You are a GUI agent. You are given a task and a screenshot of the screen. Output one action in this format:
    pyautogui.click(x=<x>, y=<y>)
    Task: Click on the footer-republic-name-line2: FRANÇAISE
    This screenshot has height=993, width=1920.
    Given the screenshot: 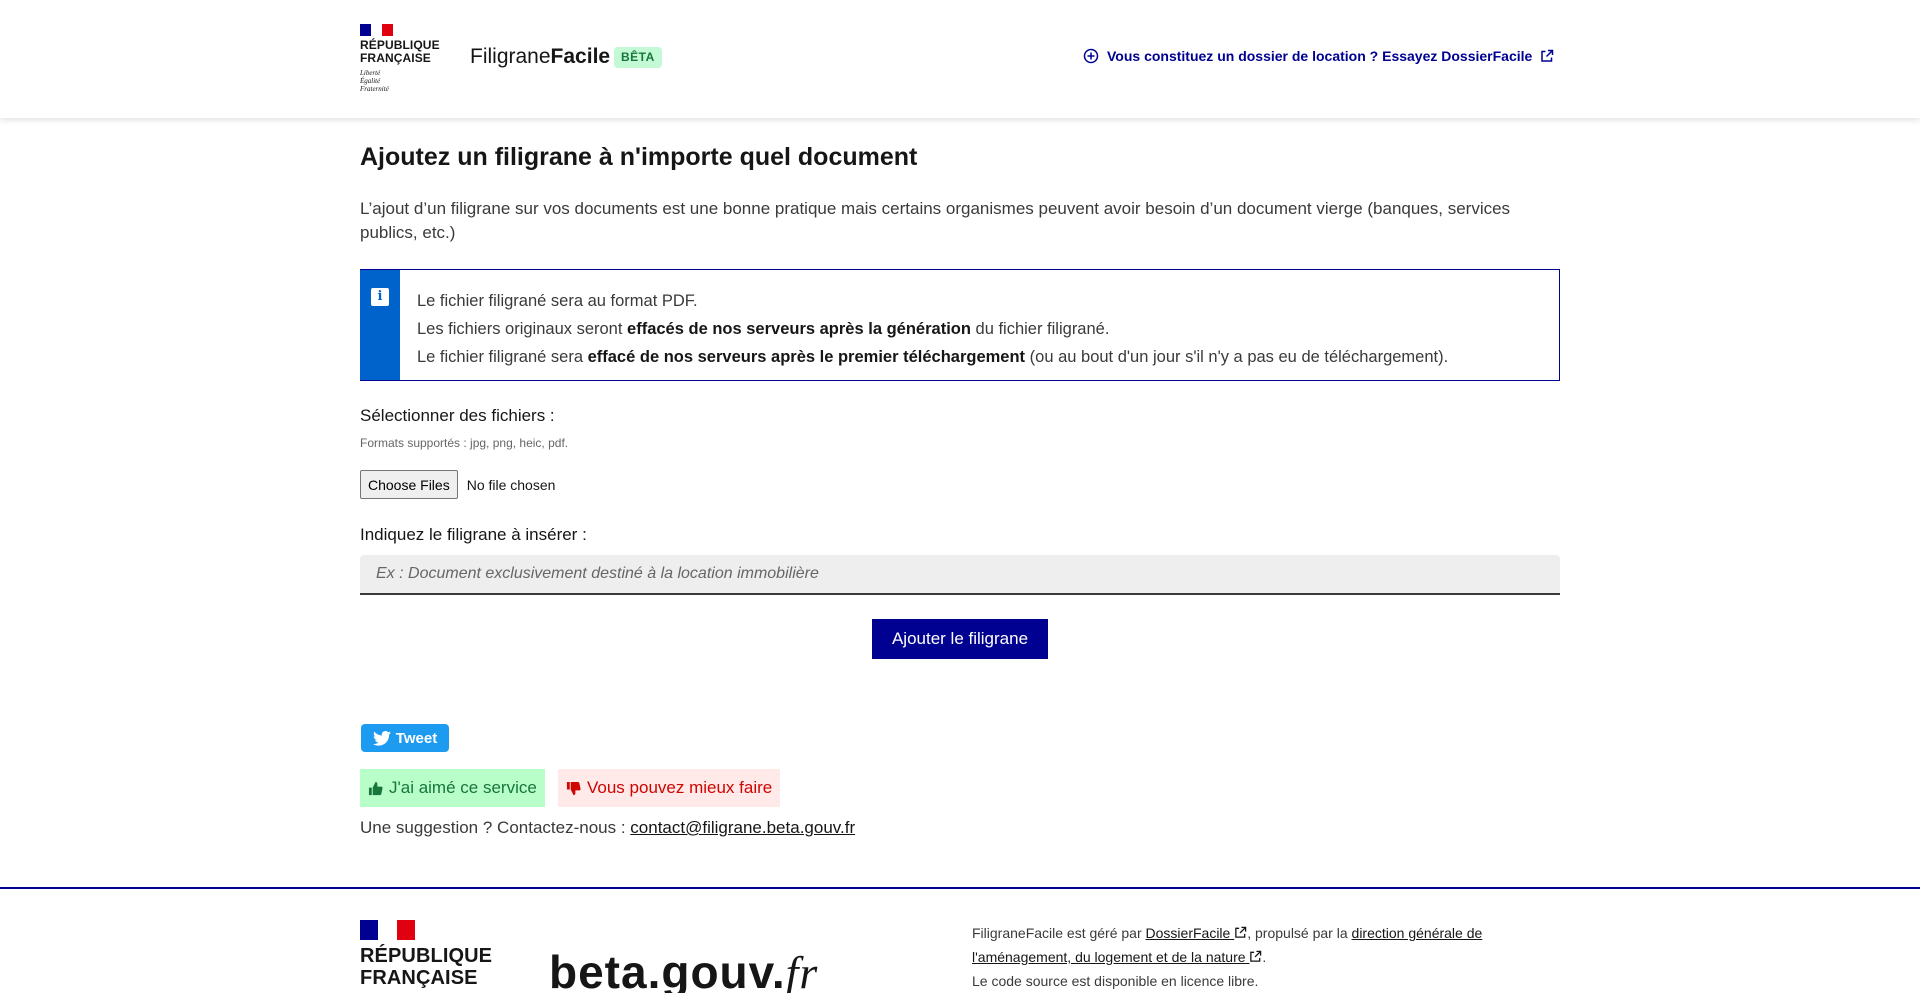 What is the action you would take?
    pyautogui.click(x=419, y=978)
    